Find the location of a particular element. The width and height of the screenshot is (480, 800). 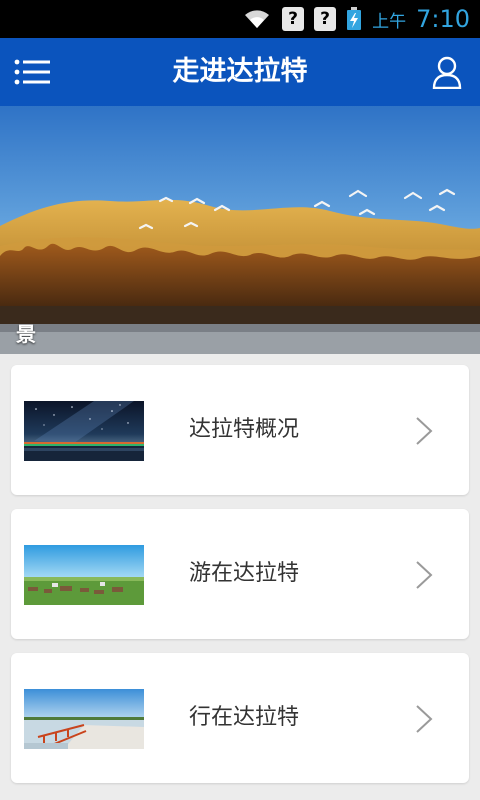

page-title: 走进达拉特 is located at coordinates (240, 71).